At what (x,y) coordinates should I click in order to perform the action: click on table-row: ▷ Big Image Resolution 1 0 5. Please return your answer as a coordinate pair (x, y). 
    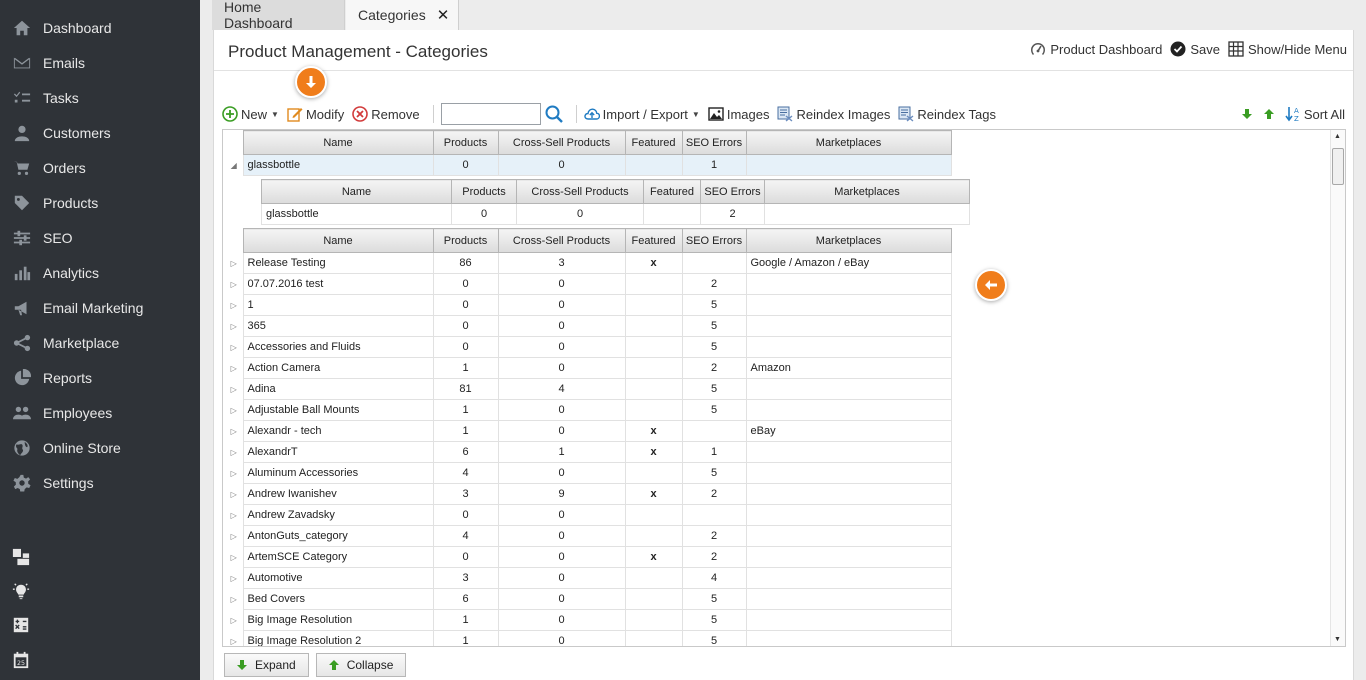
    Looking at the image, I should click on (588, 620).